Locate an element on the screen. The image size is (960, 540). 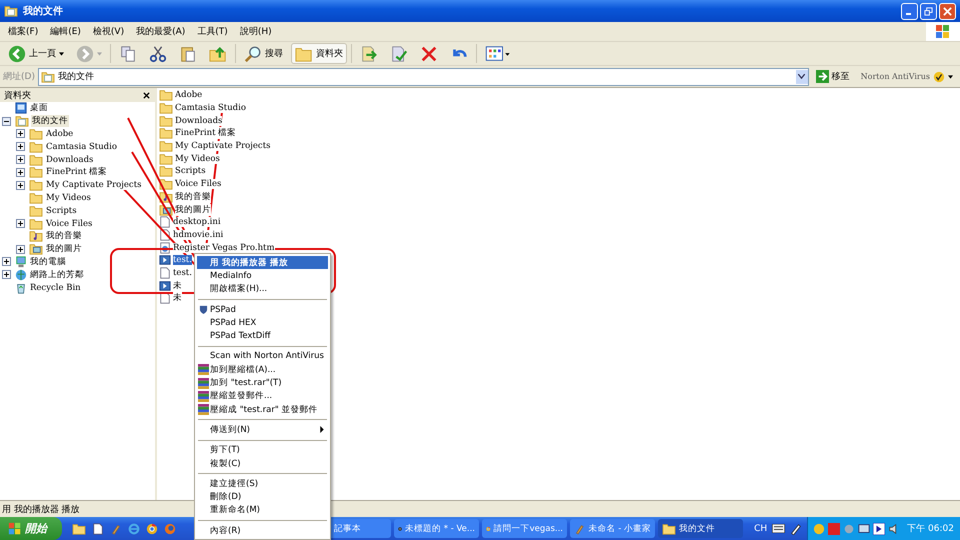
restore-icon is located at coordinates (928, 11).